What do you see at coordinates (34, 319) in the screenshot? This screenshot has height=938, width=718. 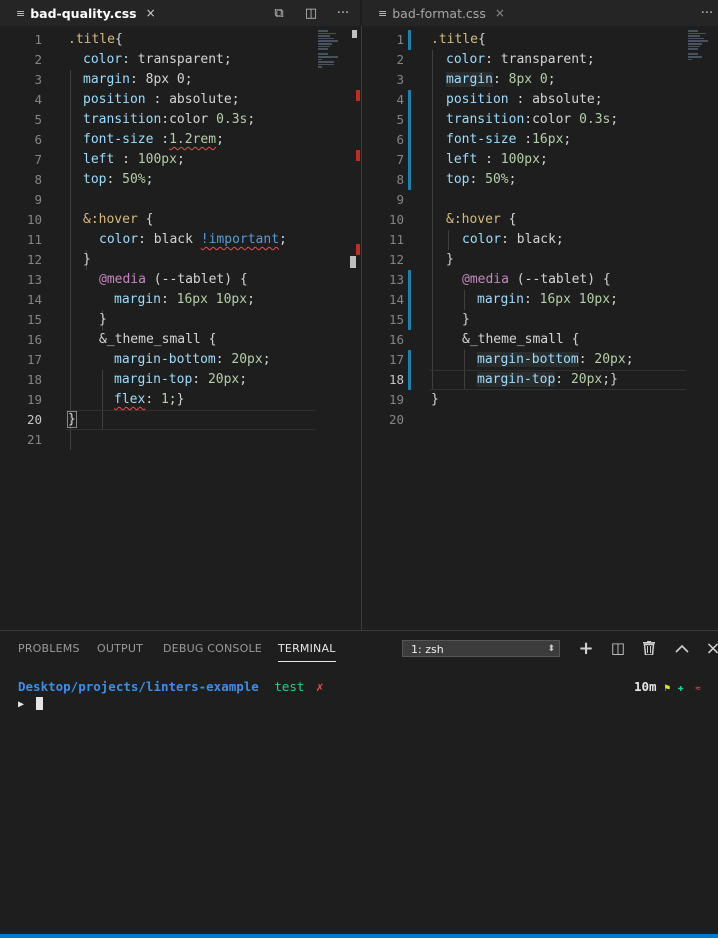 I see `line-number: 15` at bounding box center [34, 319].